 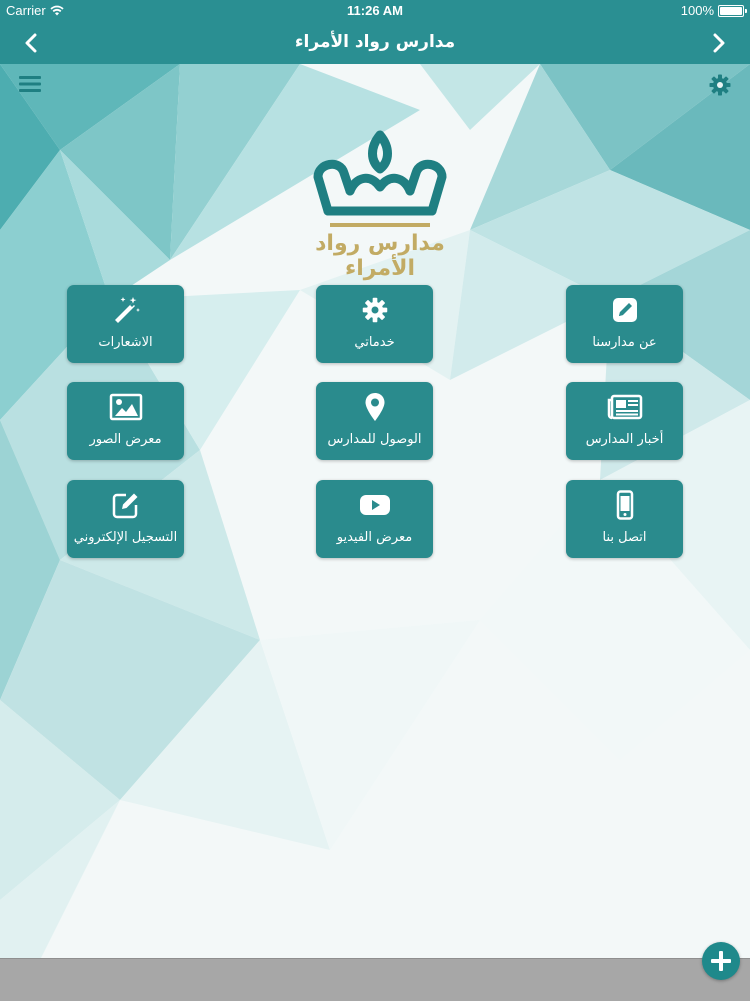 I want to click on tile-school-news: أخبار المدارس, so click(x=624, y=421).